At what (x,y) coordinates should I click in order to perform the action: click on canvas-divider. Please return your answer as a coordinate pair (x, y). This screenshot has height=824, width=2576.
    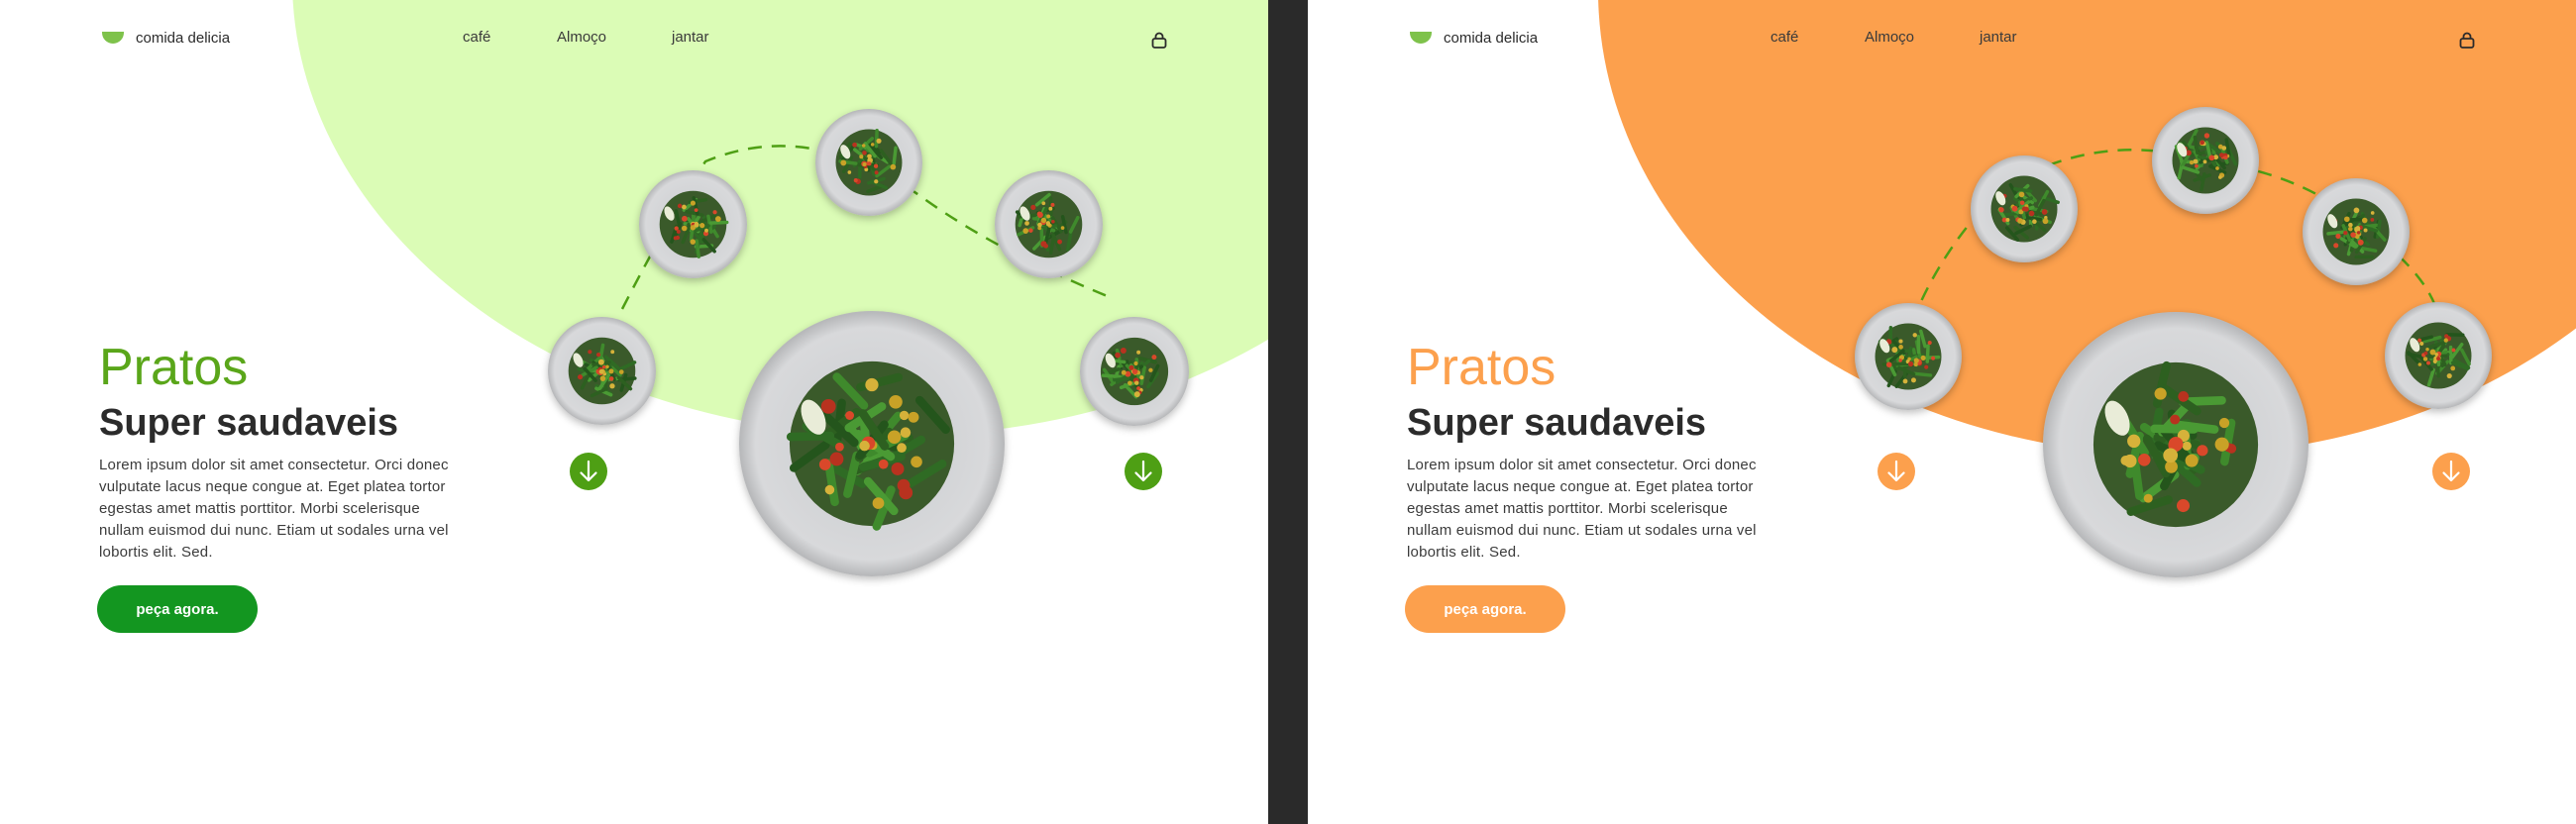
    Looking at the image, I should click on (1288, 412).